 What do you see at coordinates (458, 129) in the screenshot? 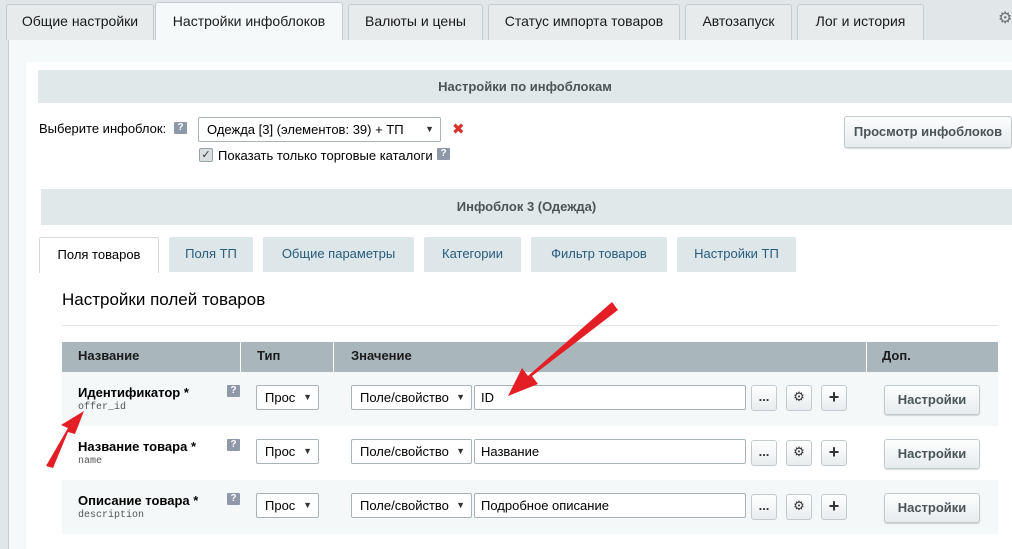
I see `clear-icon: ✖` at bounding box center [458, 129].